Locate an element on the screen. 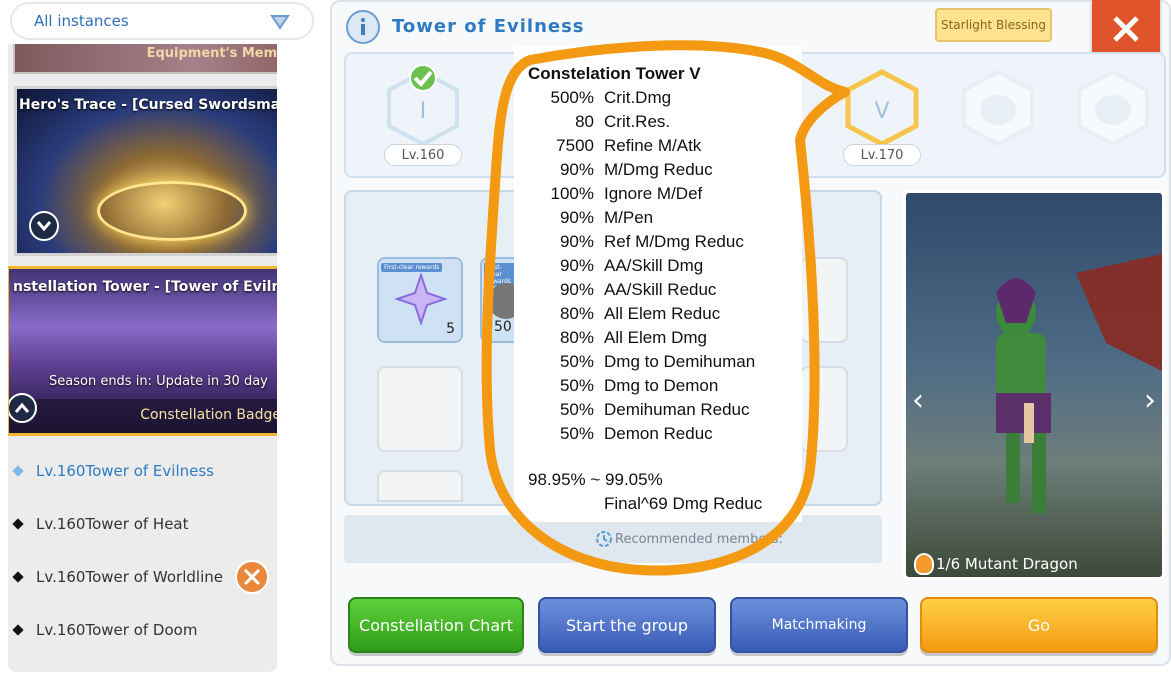  instance-card-title: nstellation Tower - [Tower of Evilne is located at coordinates (145, 287).